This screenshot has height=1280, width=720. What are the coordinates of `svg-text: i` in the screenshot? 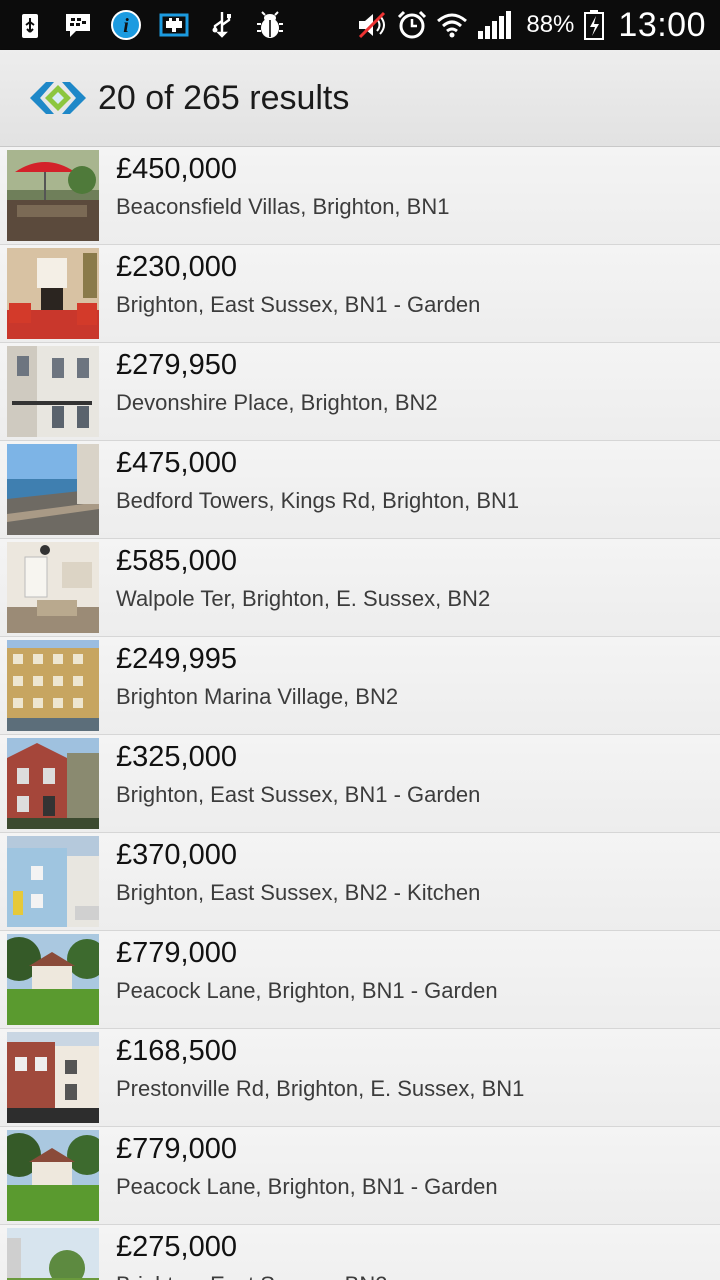 It's located at (126, 26).